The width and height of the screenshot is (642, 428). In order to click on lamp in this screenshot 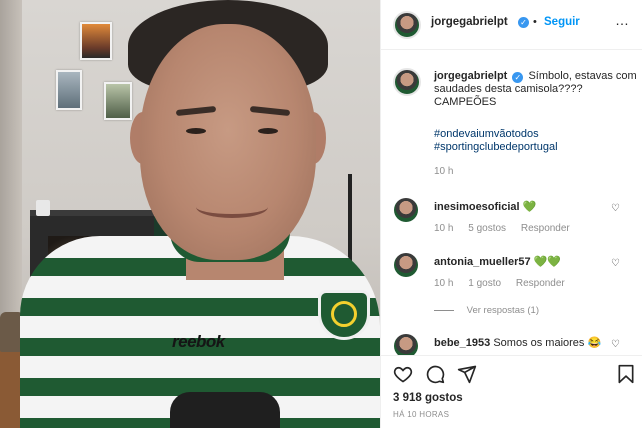, I will do `click(43, 208)`.